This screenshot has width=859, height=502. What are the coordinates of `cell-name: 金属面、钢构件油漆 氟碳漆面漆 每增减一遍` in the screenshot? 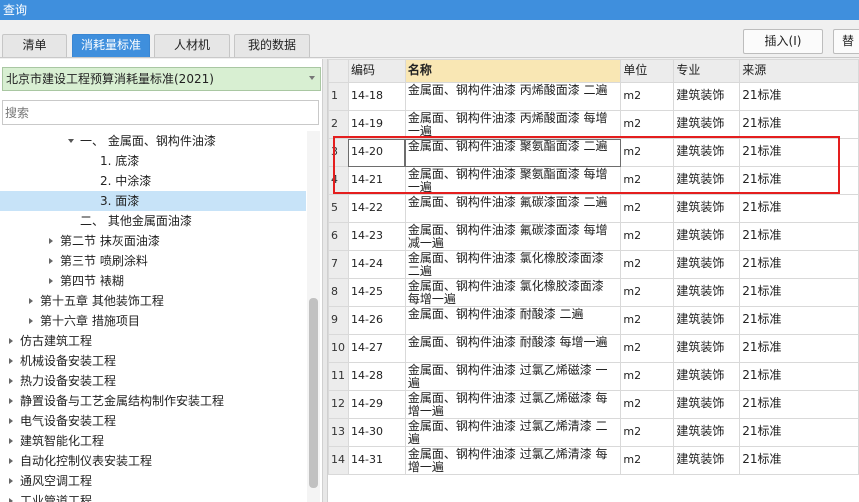 It's located at (513, 236).